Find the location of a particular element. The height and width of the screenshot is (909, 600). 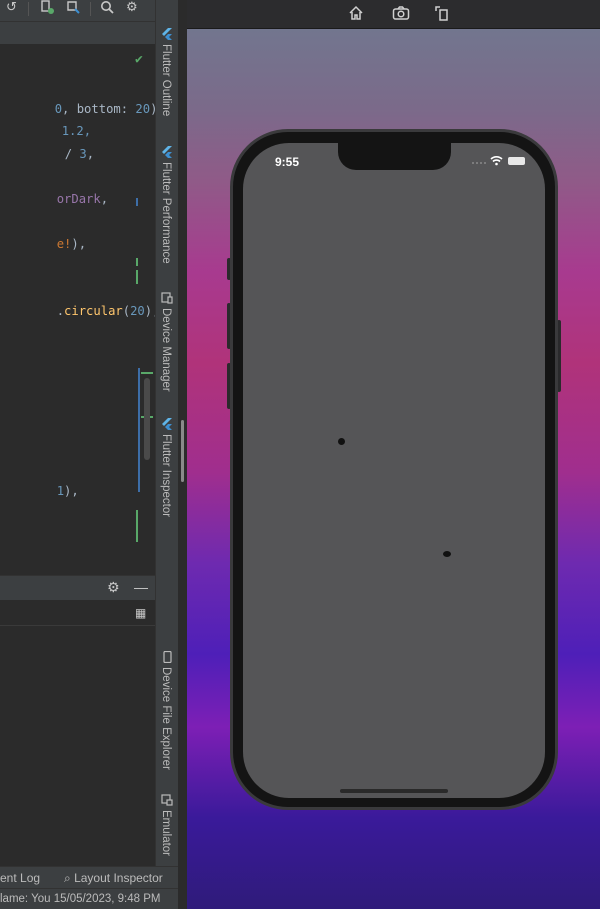

simulator-toolbar is located at coordinates (393, 14).